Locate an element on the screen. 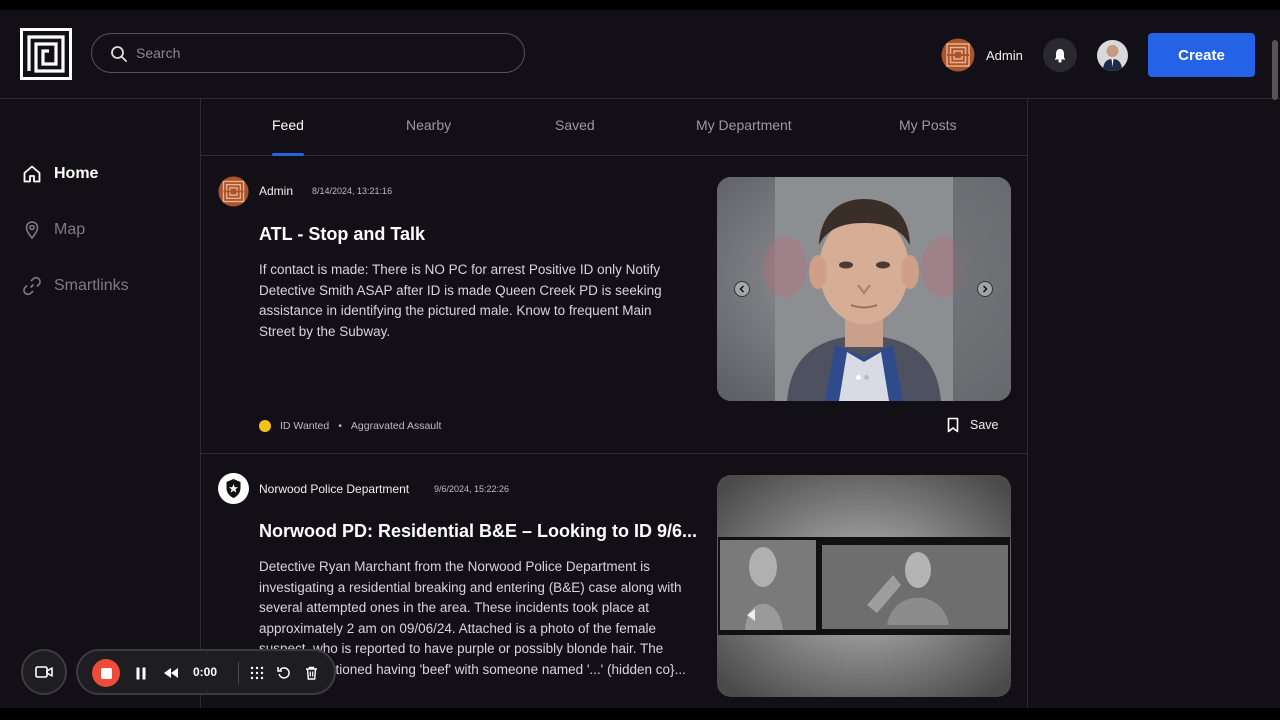 The height and width of the screenshot is (720, 1280). grid-button is located at coordinates (257, 673).